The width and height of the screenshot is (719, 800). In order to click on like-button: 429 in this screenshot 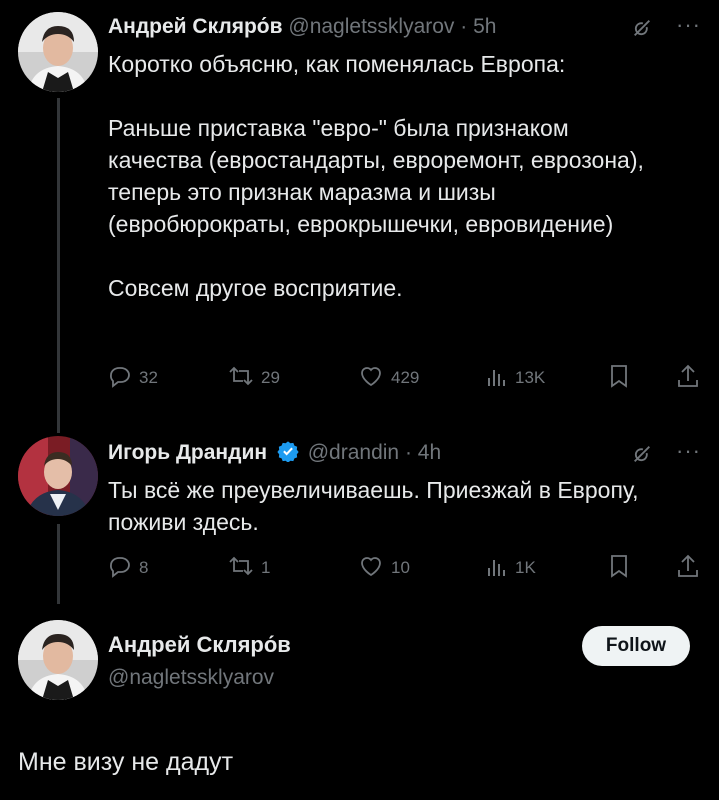, I will do `click(388, 378)`.